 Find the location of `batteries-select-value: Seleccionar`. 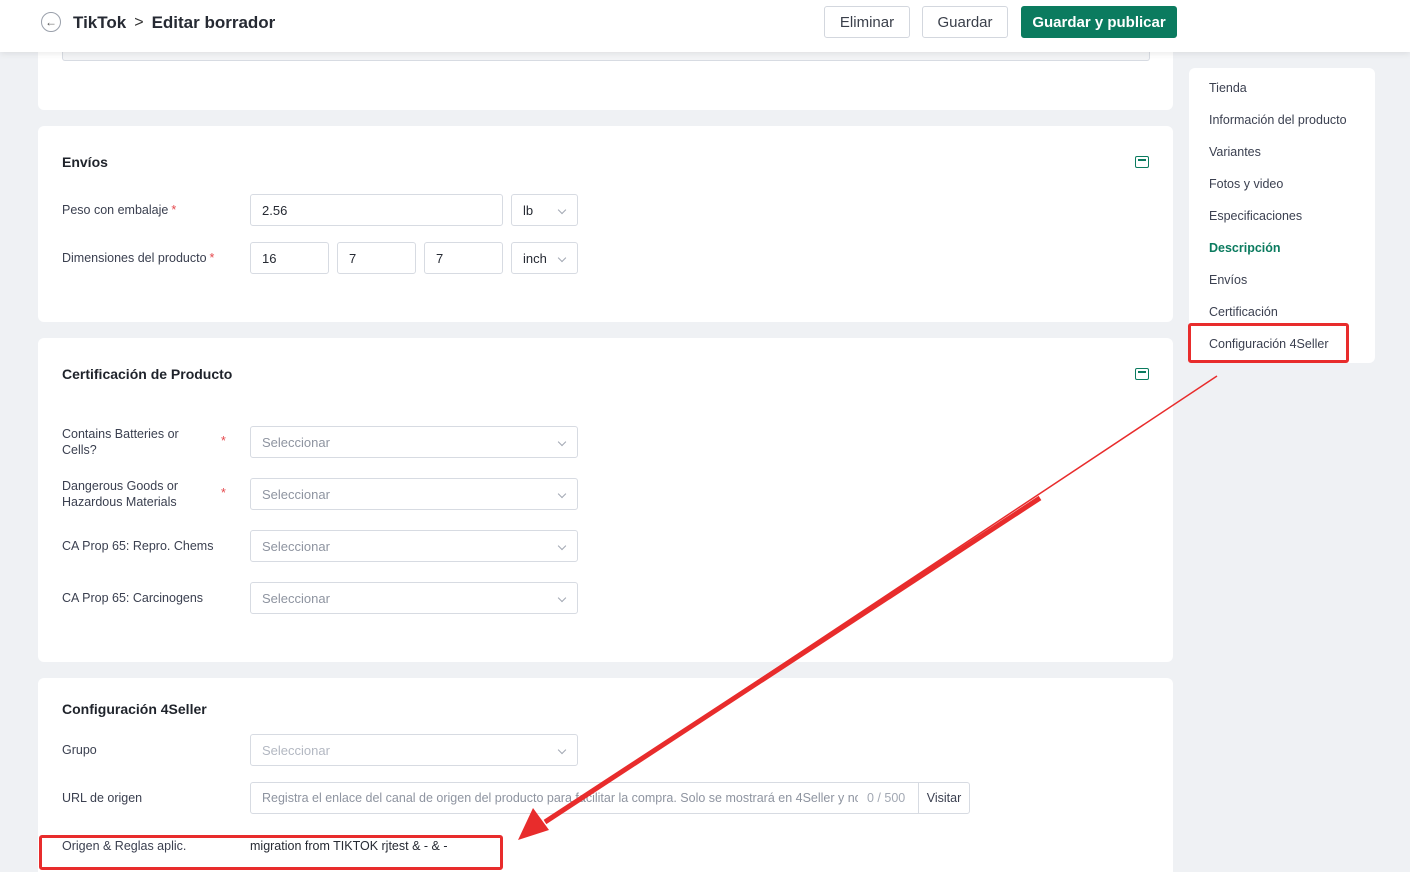

batteries-select-value: Seleccionar is located at coordinates (296, 442).